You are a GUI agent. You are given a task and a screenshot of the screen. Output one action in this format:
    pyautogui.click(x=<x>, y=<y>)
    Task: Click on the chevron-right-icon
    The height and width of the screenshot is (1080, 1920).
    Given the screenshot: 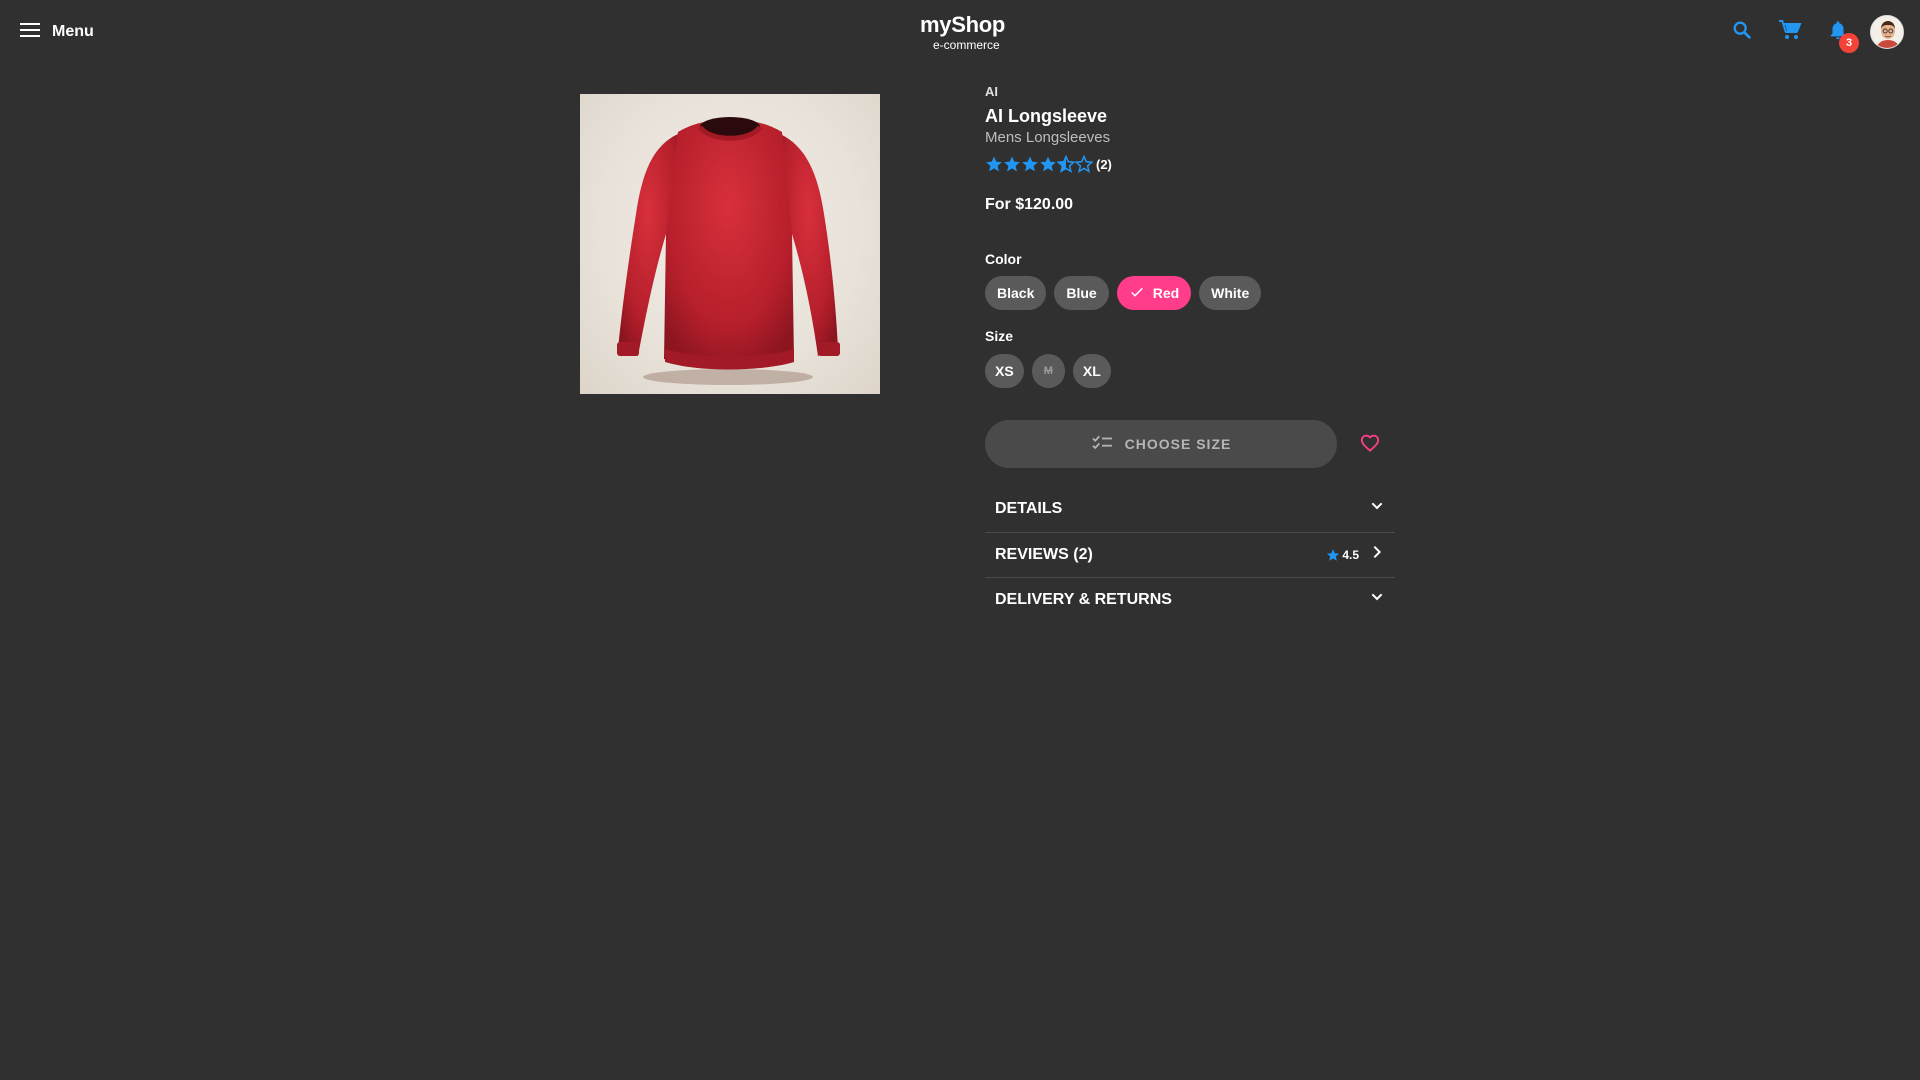 What is the action you would take?
    pyautogui.click(x=1377, y=554)
    